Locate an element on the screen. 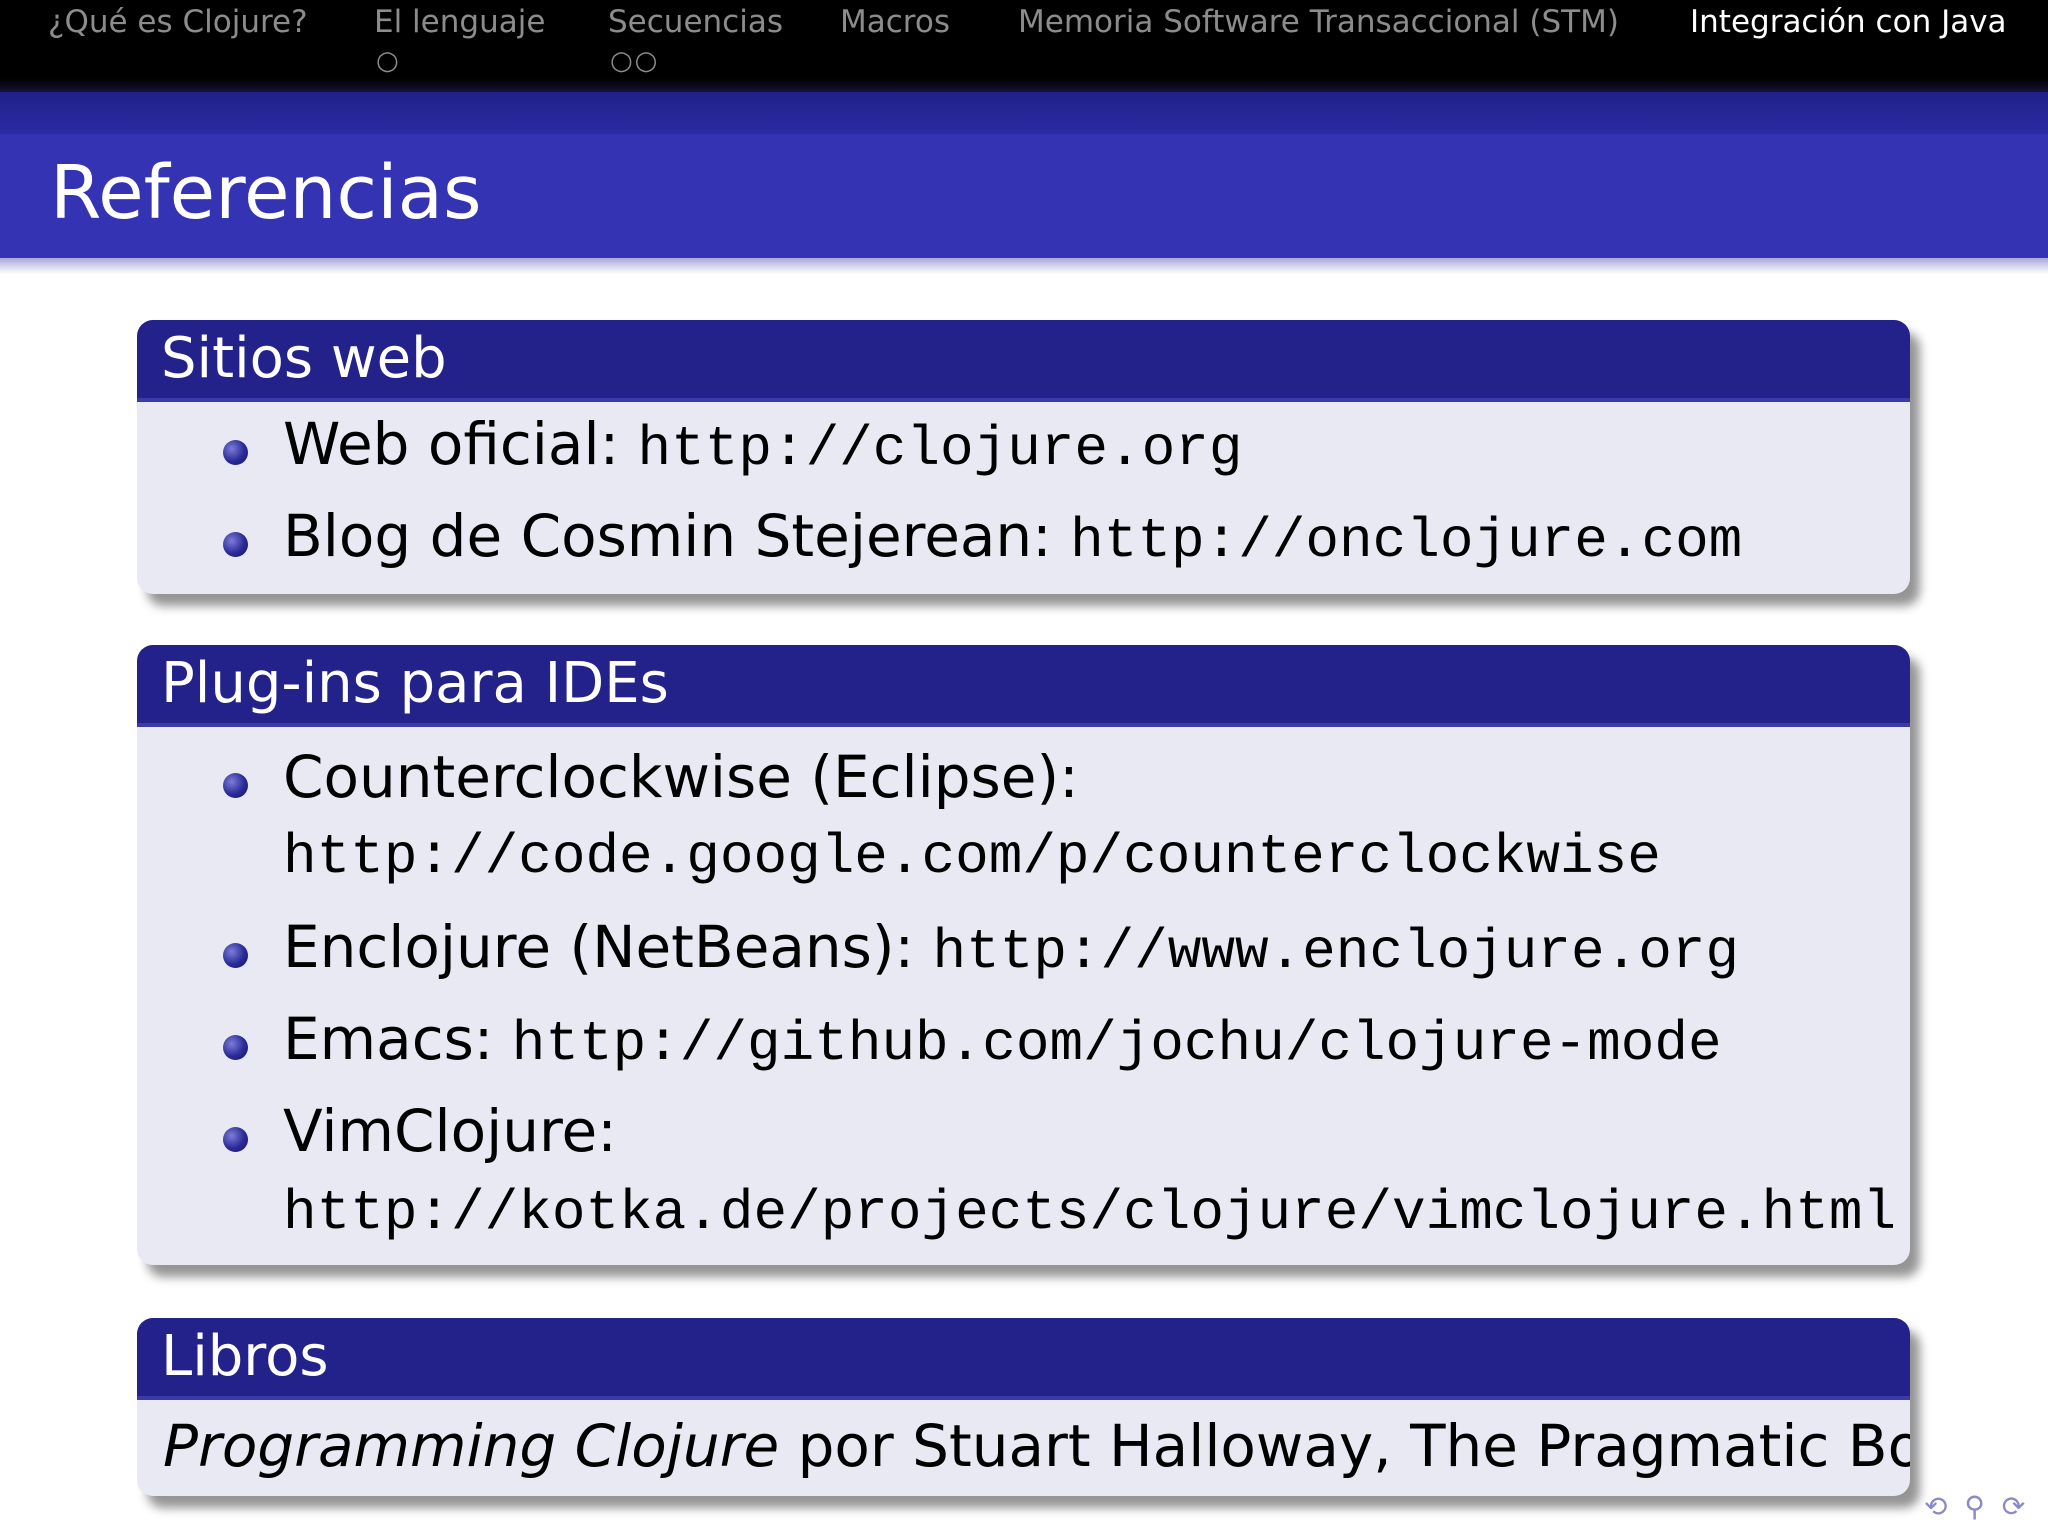 Image resolution: width=2048 pixels, height=1536 pixels. nav-section-secuencias: Secuencias is located at coordinates (695, 22).